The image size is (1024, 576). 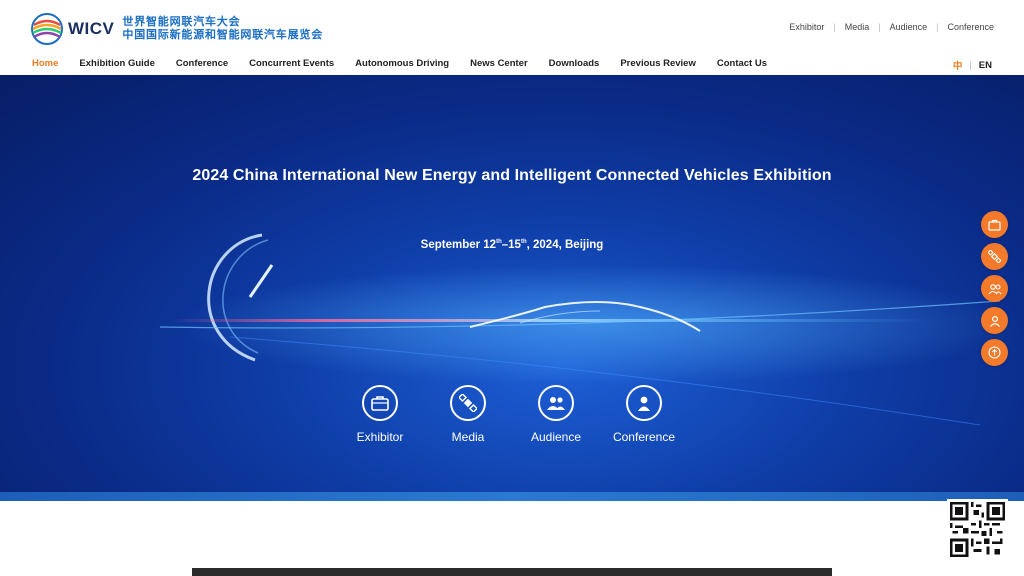 What do you see at coordinates (658, 63) in the screenshot?
I see `nav-item-previous-review: Previous Review` at bounding box center [658, 63].